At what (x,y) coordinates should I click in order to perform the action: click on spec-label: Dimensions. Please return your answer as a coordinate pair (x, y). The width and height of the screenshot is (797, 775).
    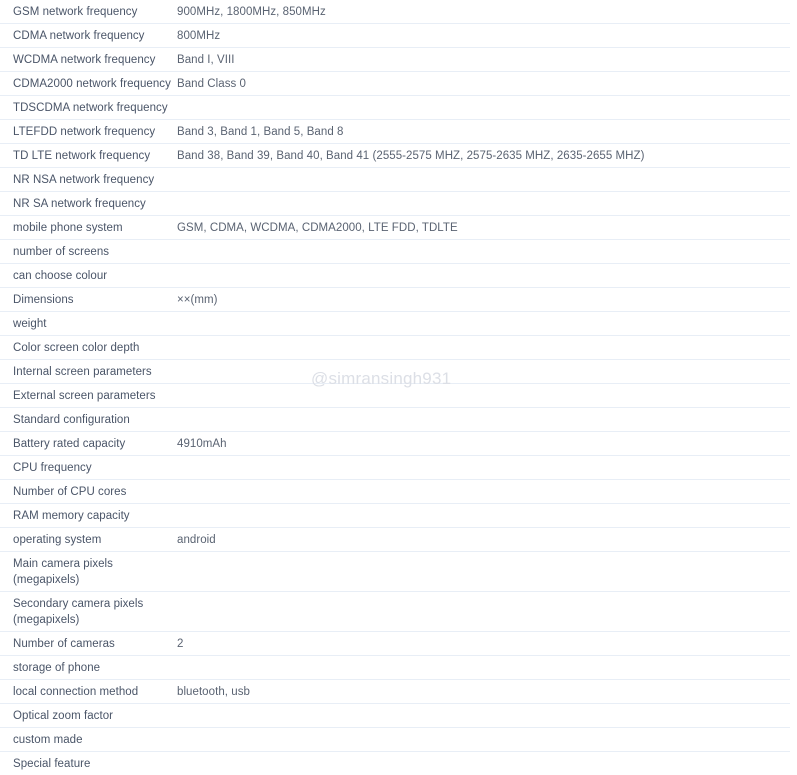
    Looking at the image, I should click on (43, 300).